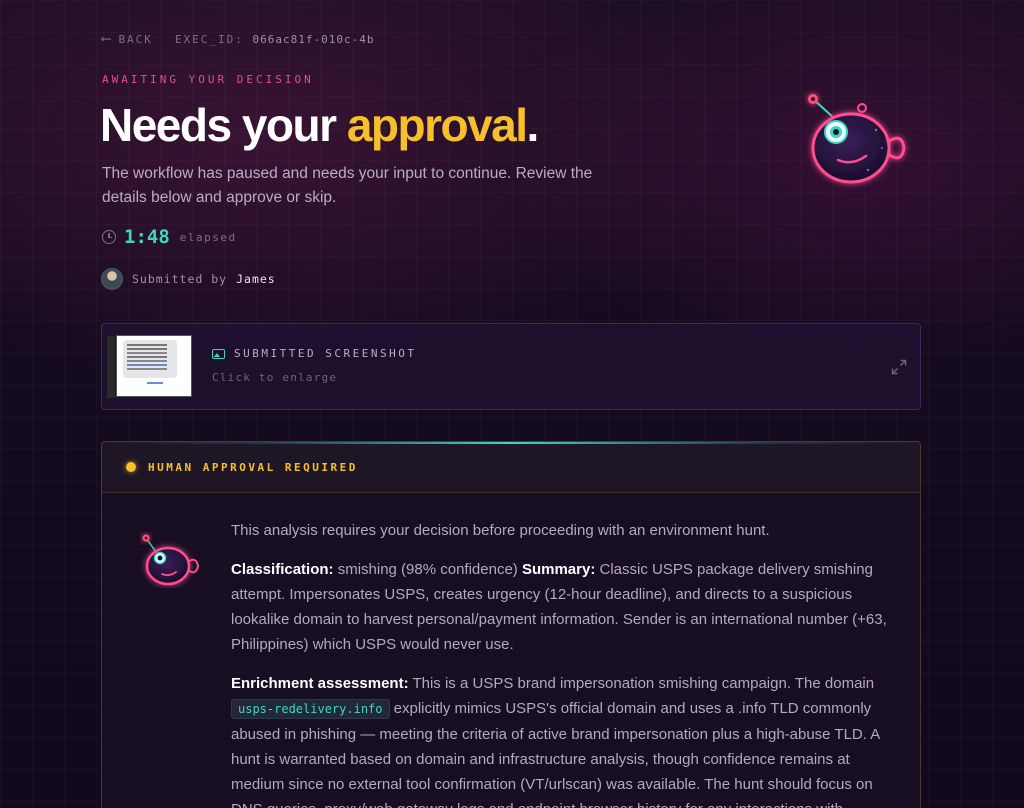  I want to click on submitted-screenshot-card: SUBMITTED SCREENSHOT Click to enlarge, so click(511, 366).